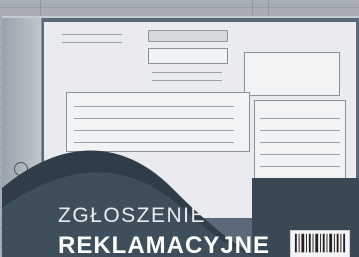  Describe the element at coordinates (188, 36) in the screenshot. I see `form-header-tab` at that location.